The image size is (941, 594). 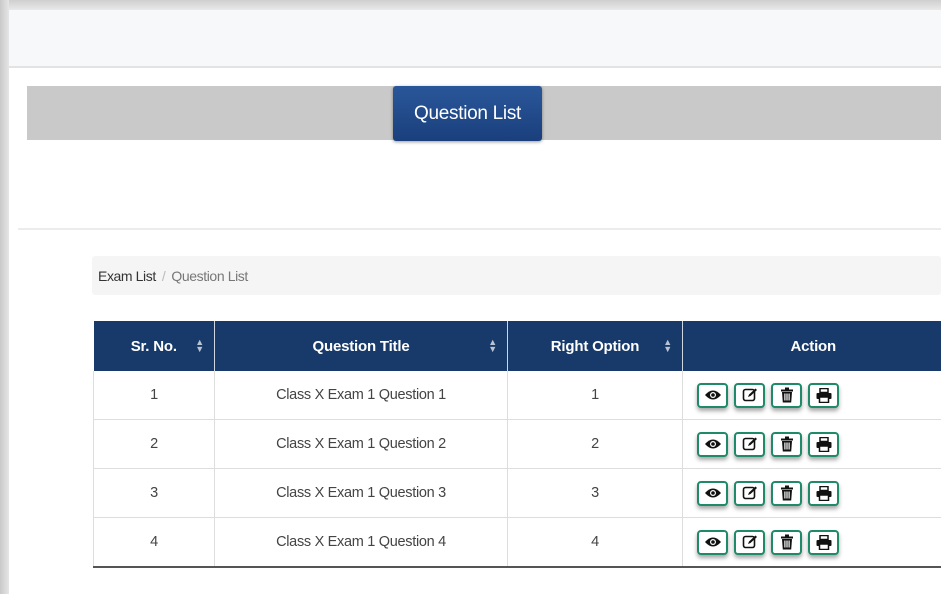 I want to click on window-frame-left, so click(x=4, y=297).